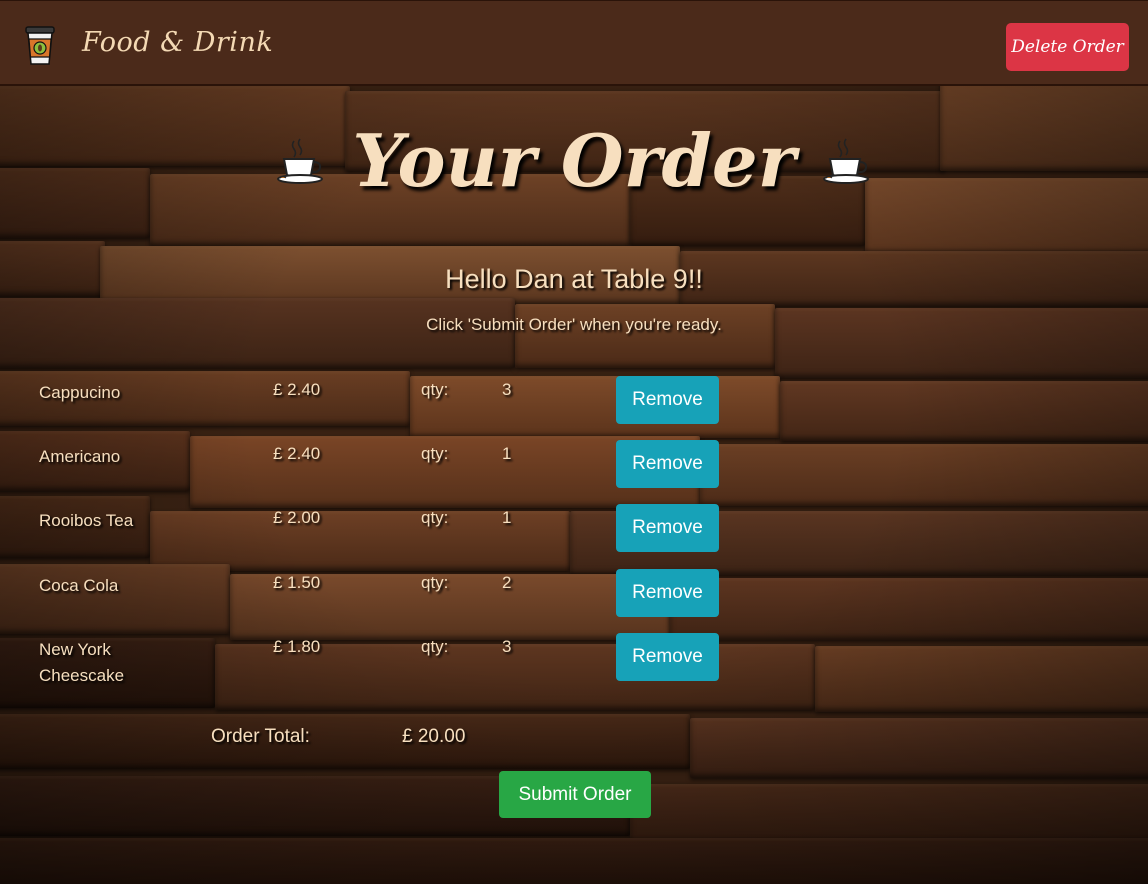 The width and height of the screenshot is (1148, 884). I want to click on order-row: Rooibos Tea £ 2.00 qty: 1 Remove, so click(574, 534).